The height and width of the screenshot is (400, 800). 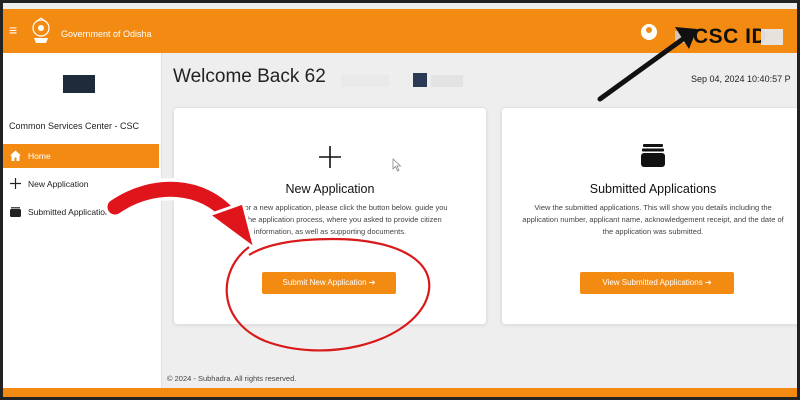 I want to click on footer-copyright: © 2024 - Subhadra. All rights reserved., so click(x=232, y=378).